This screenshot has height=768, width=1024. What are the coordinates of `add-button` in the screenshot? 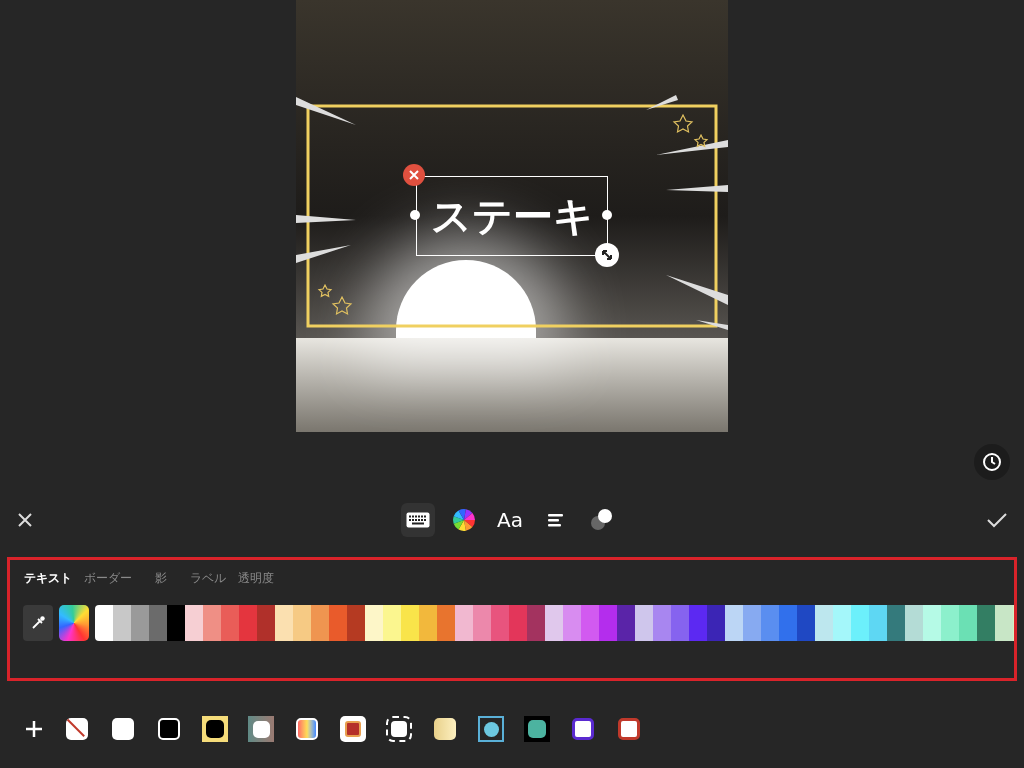 It's located at (34, 729).